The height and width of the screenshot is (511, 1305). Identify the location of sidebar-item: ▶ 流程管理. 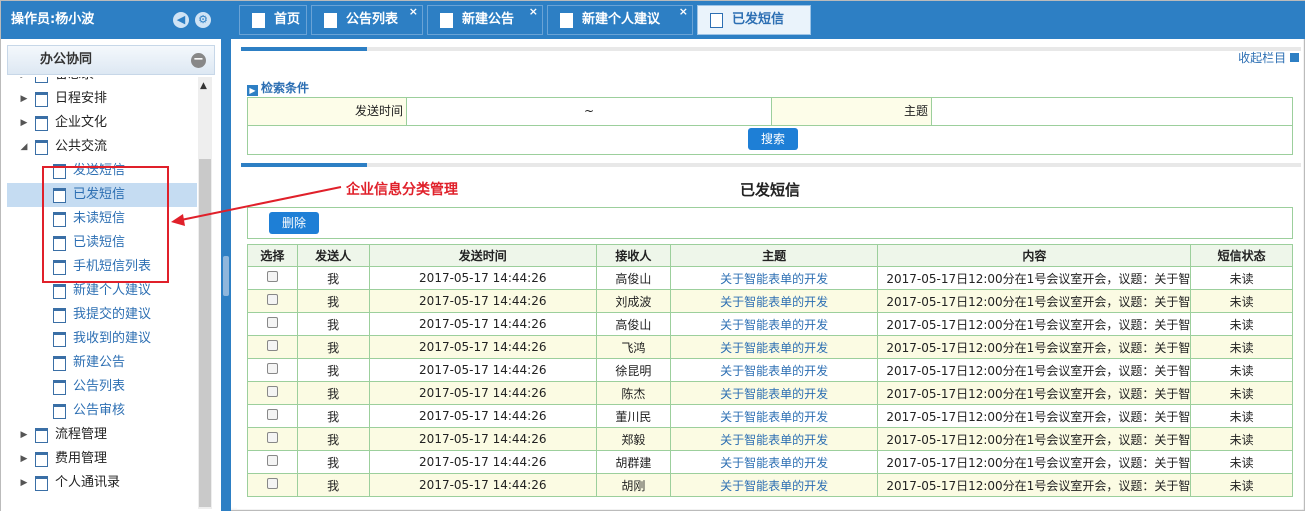
(102, 435).